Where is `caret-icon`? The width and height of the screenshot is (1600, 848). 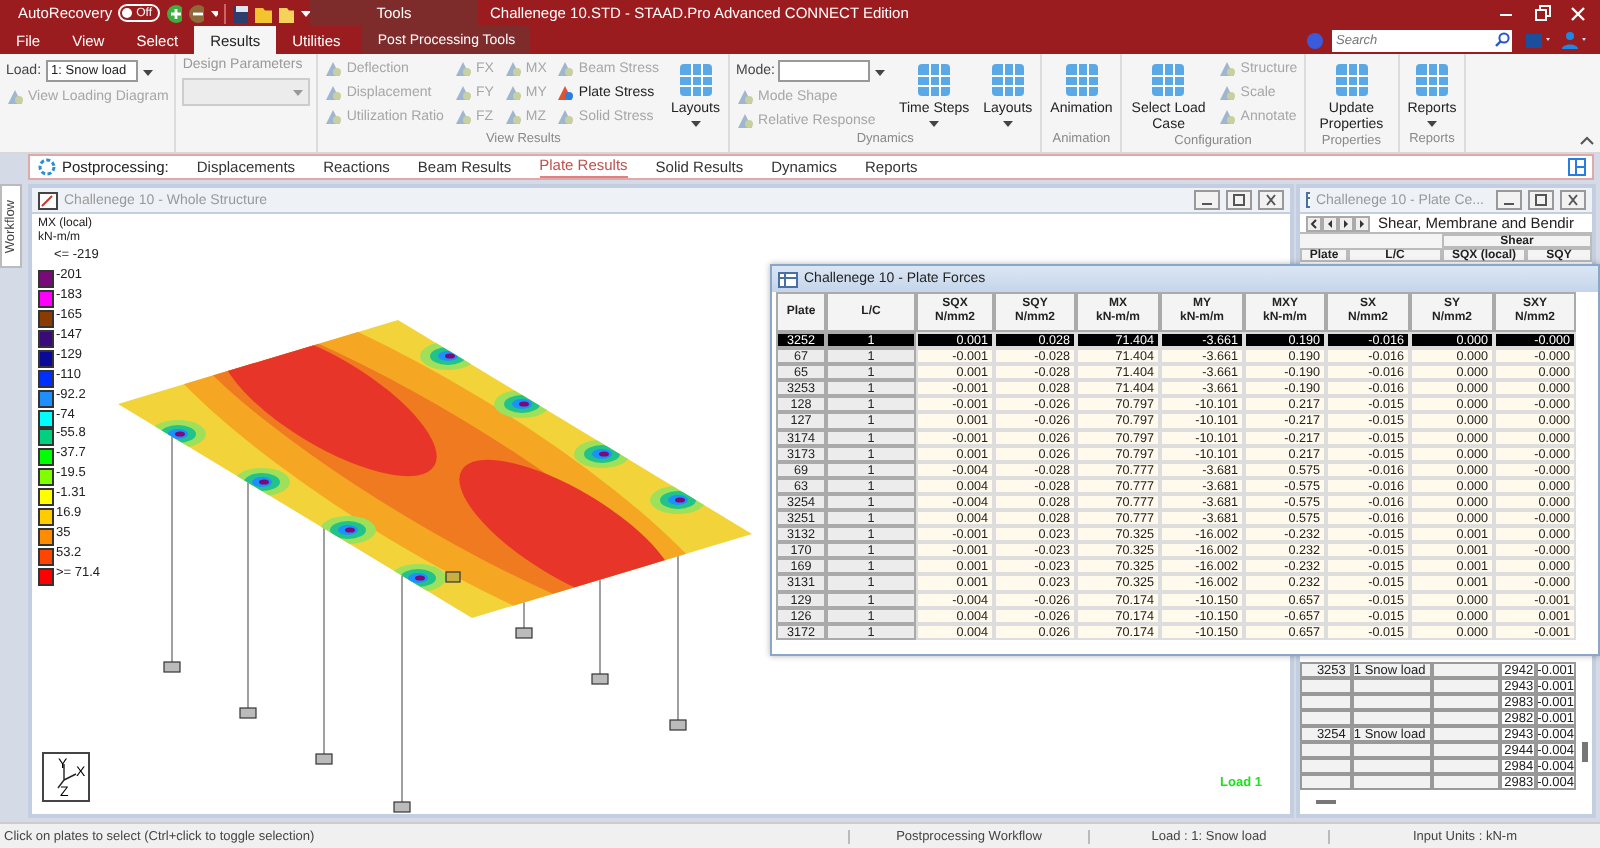 caret-icon is located at coordinates (298, 92).